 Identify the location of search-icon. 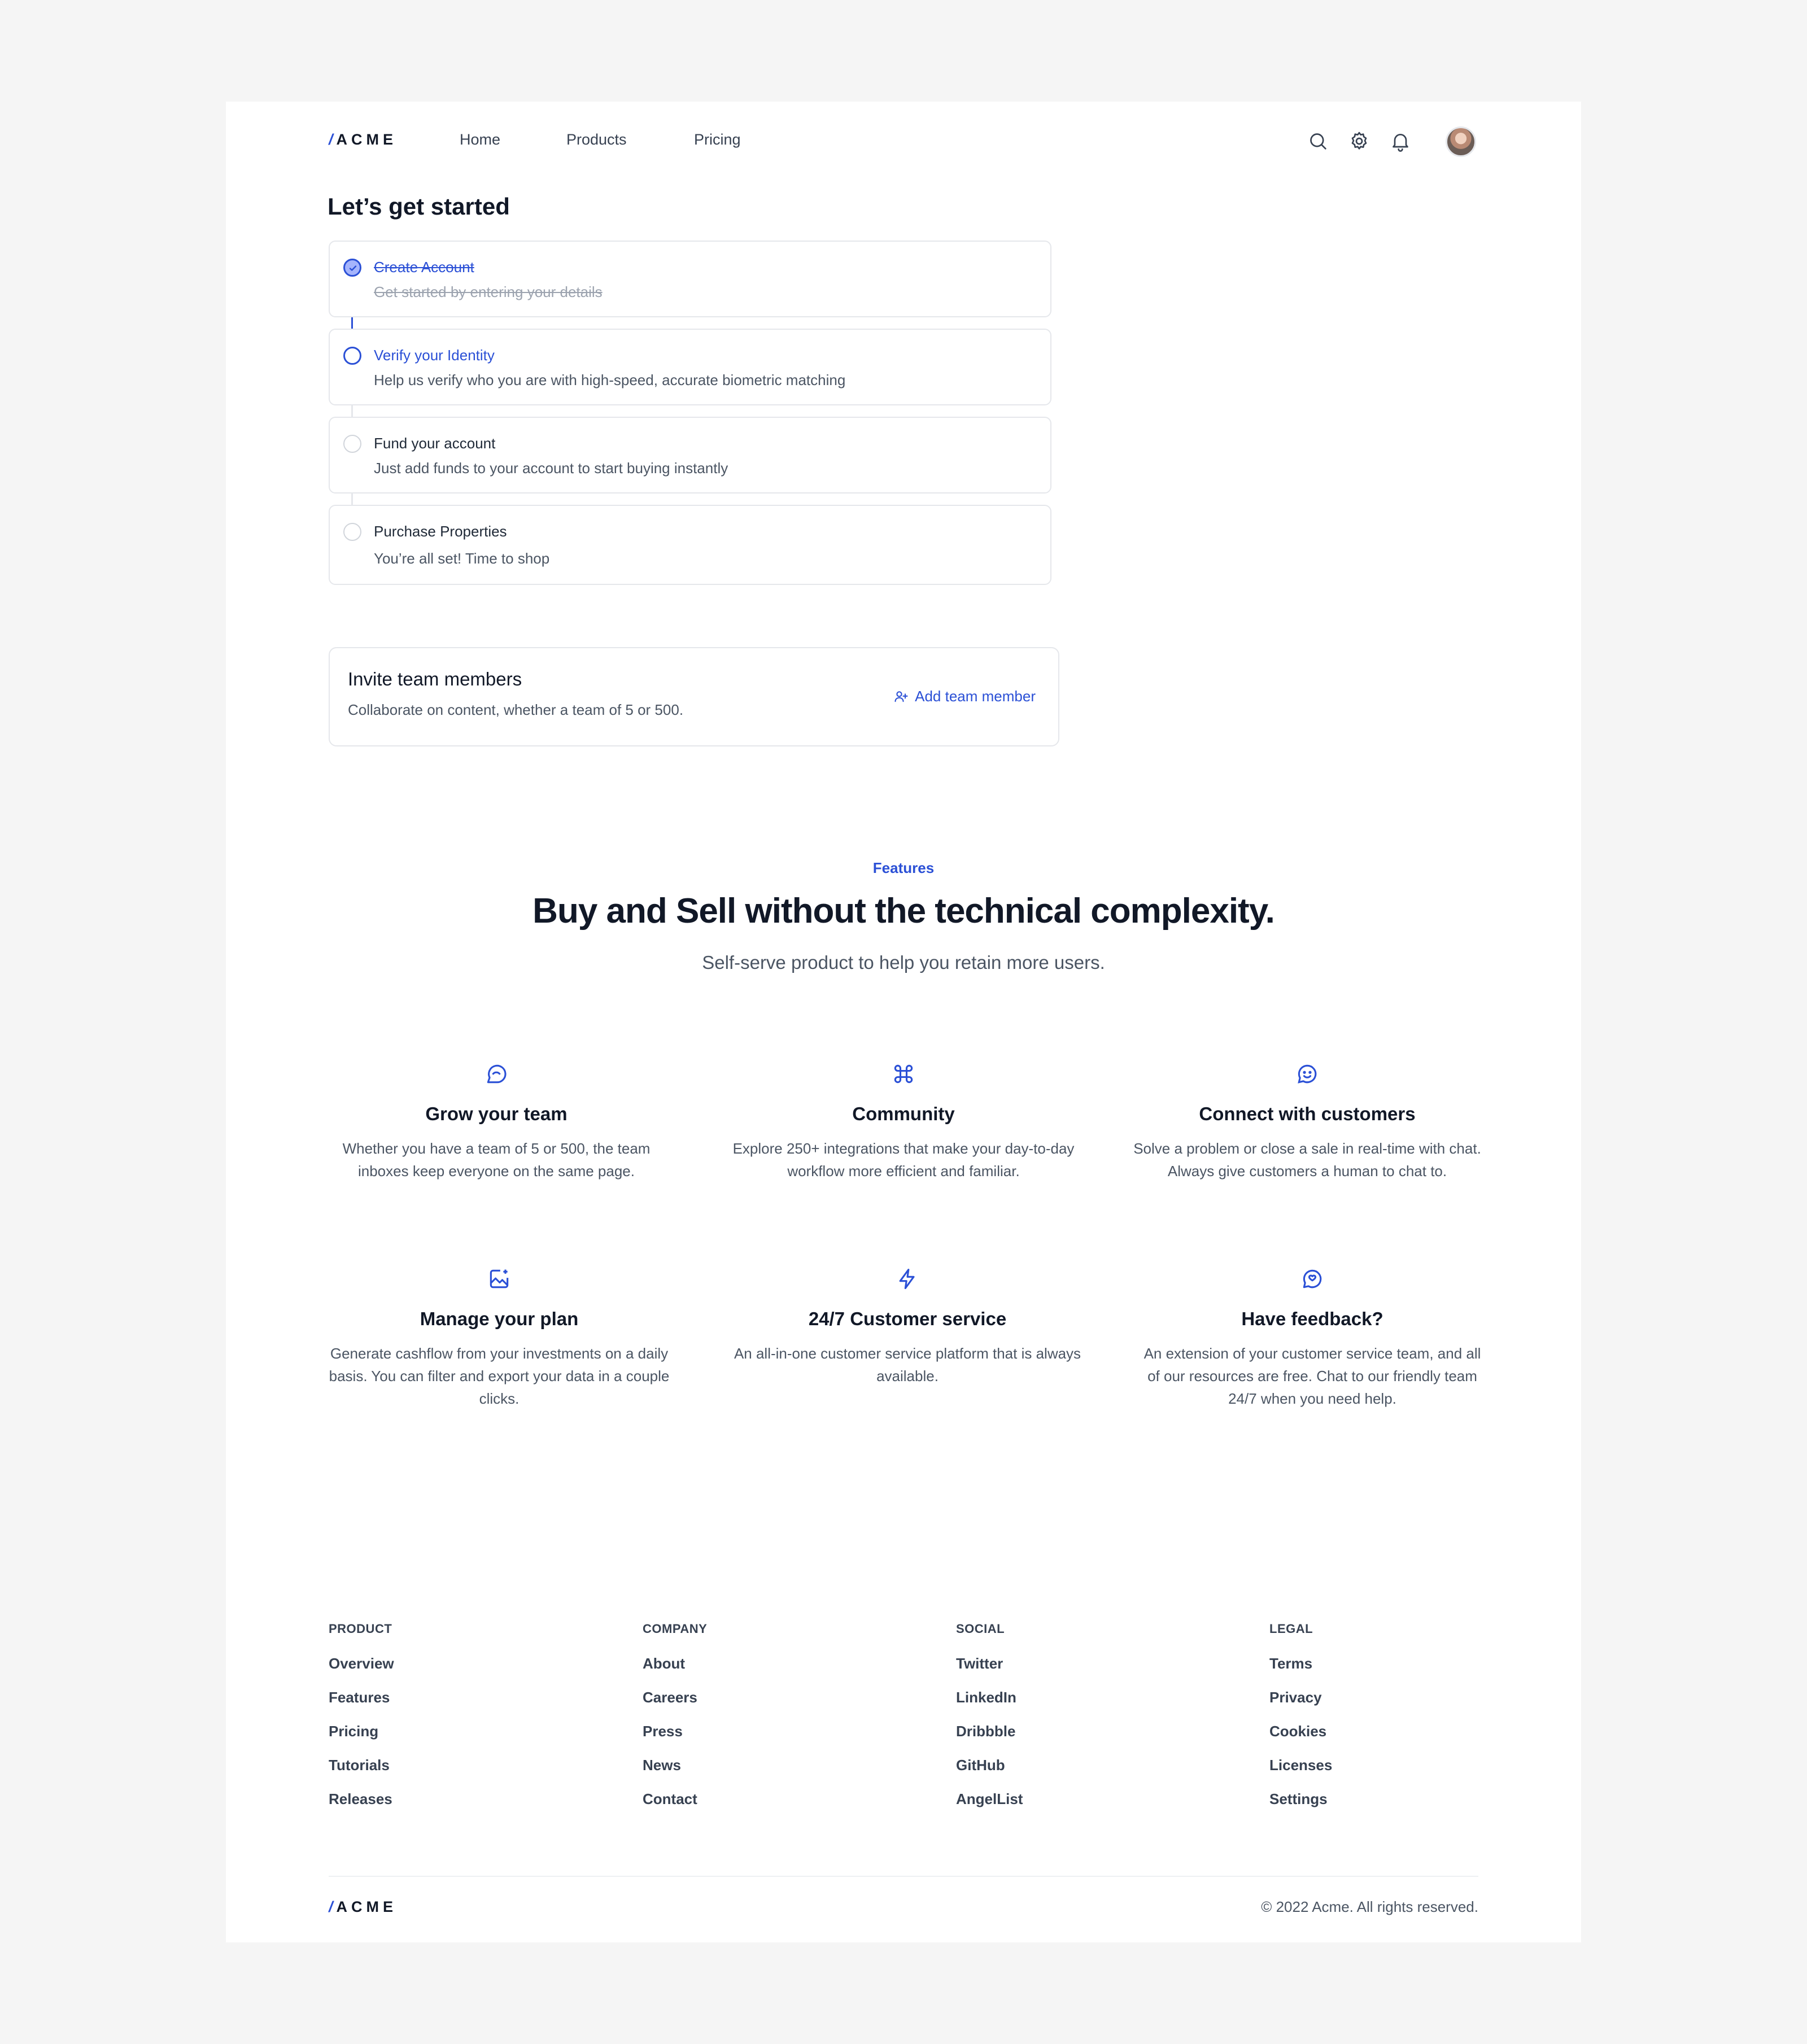
(1318, 141).